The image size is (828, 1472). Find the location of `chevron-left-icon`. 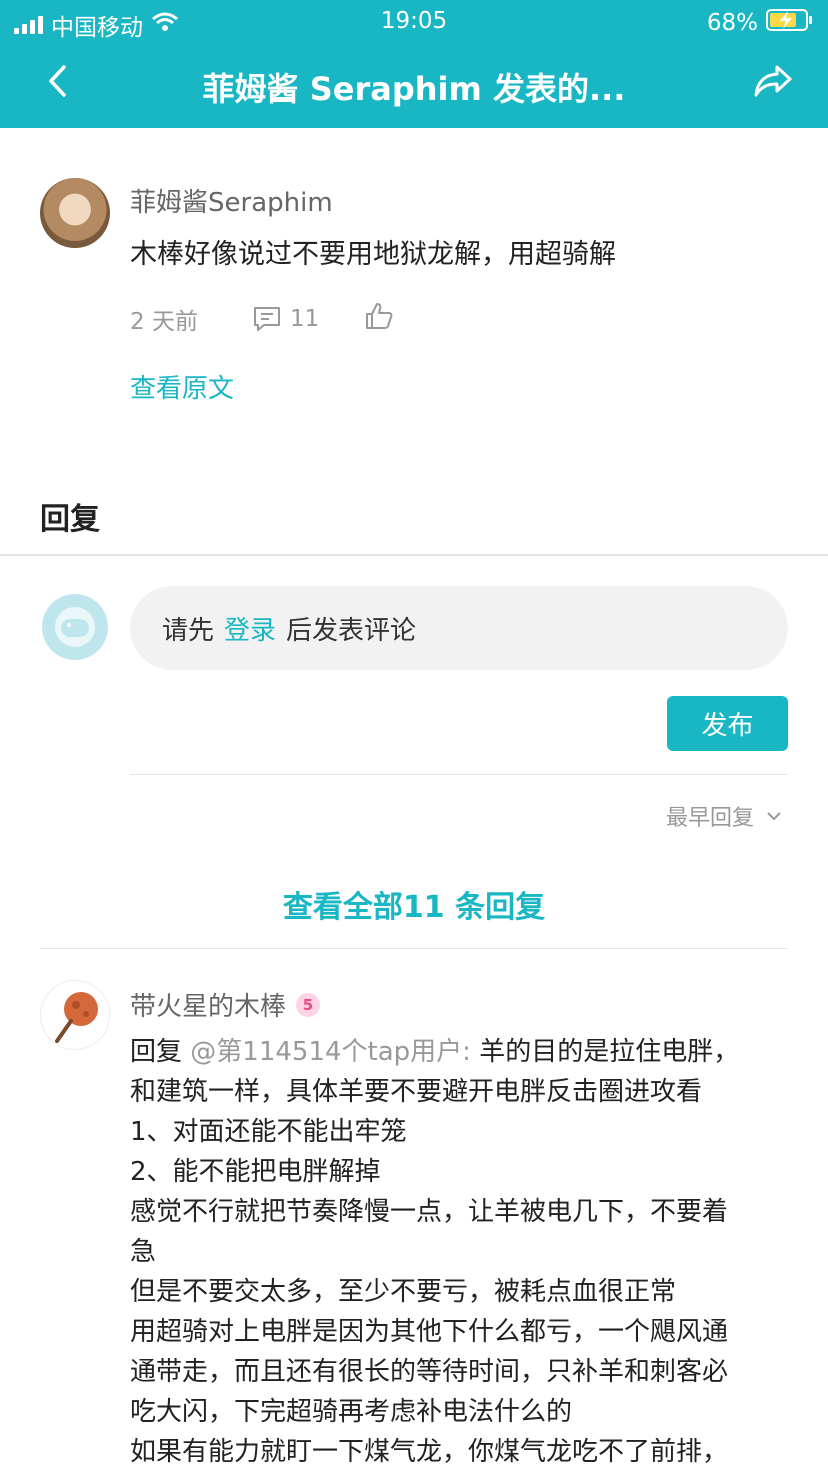

chevron-left-icon is located at coordinates (57, 81).